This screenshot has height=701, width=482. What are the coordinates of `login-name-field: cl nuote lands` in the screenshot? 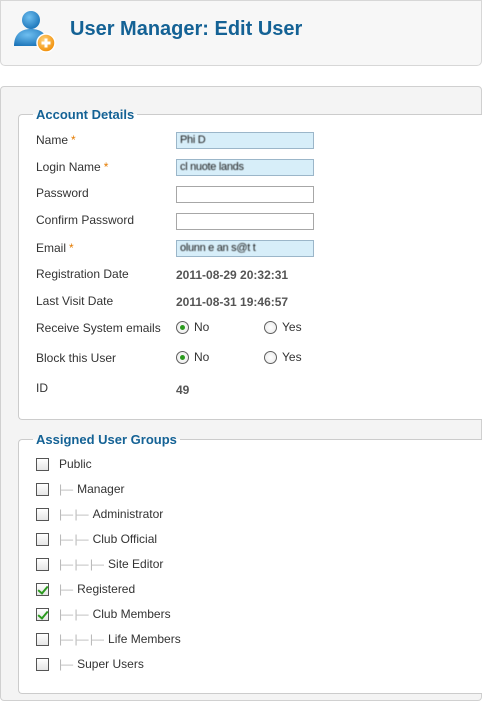 It's located at (245, 167).